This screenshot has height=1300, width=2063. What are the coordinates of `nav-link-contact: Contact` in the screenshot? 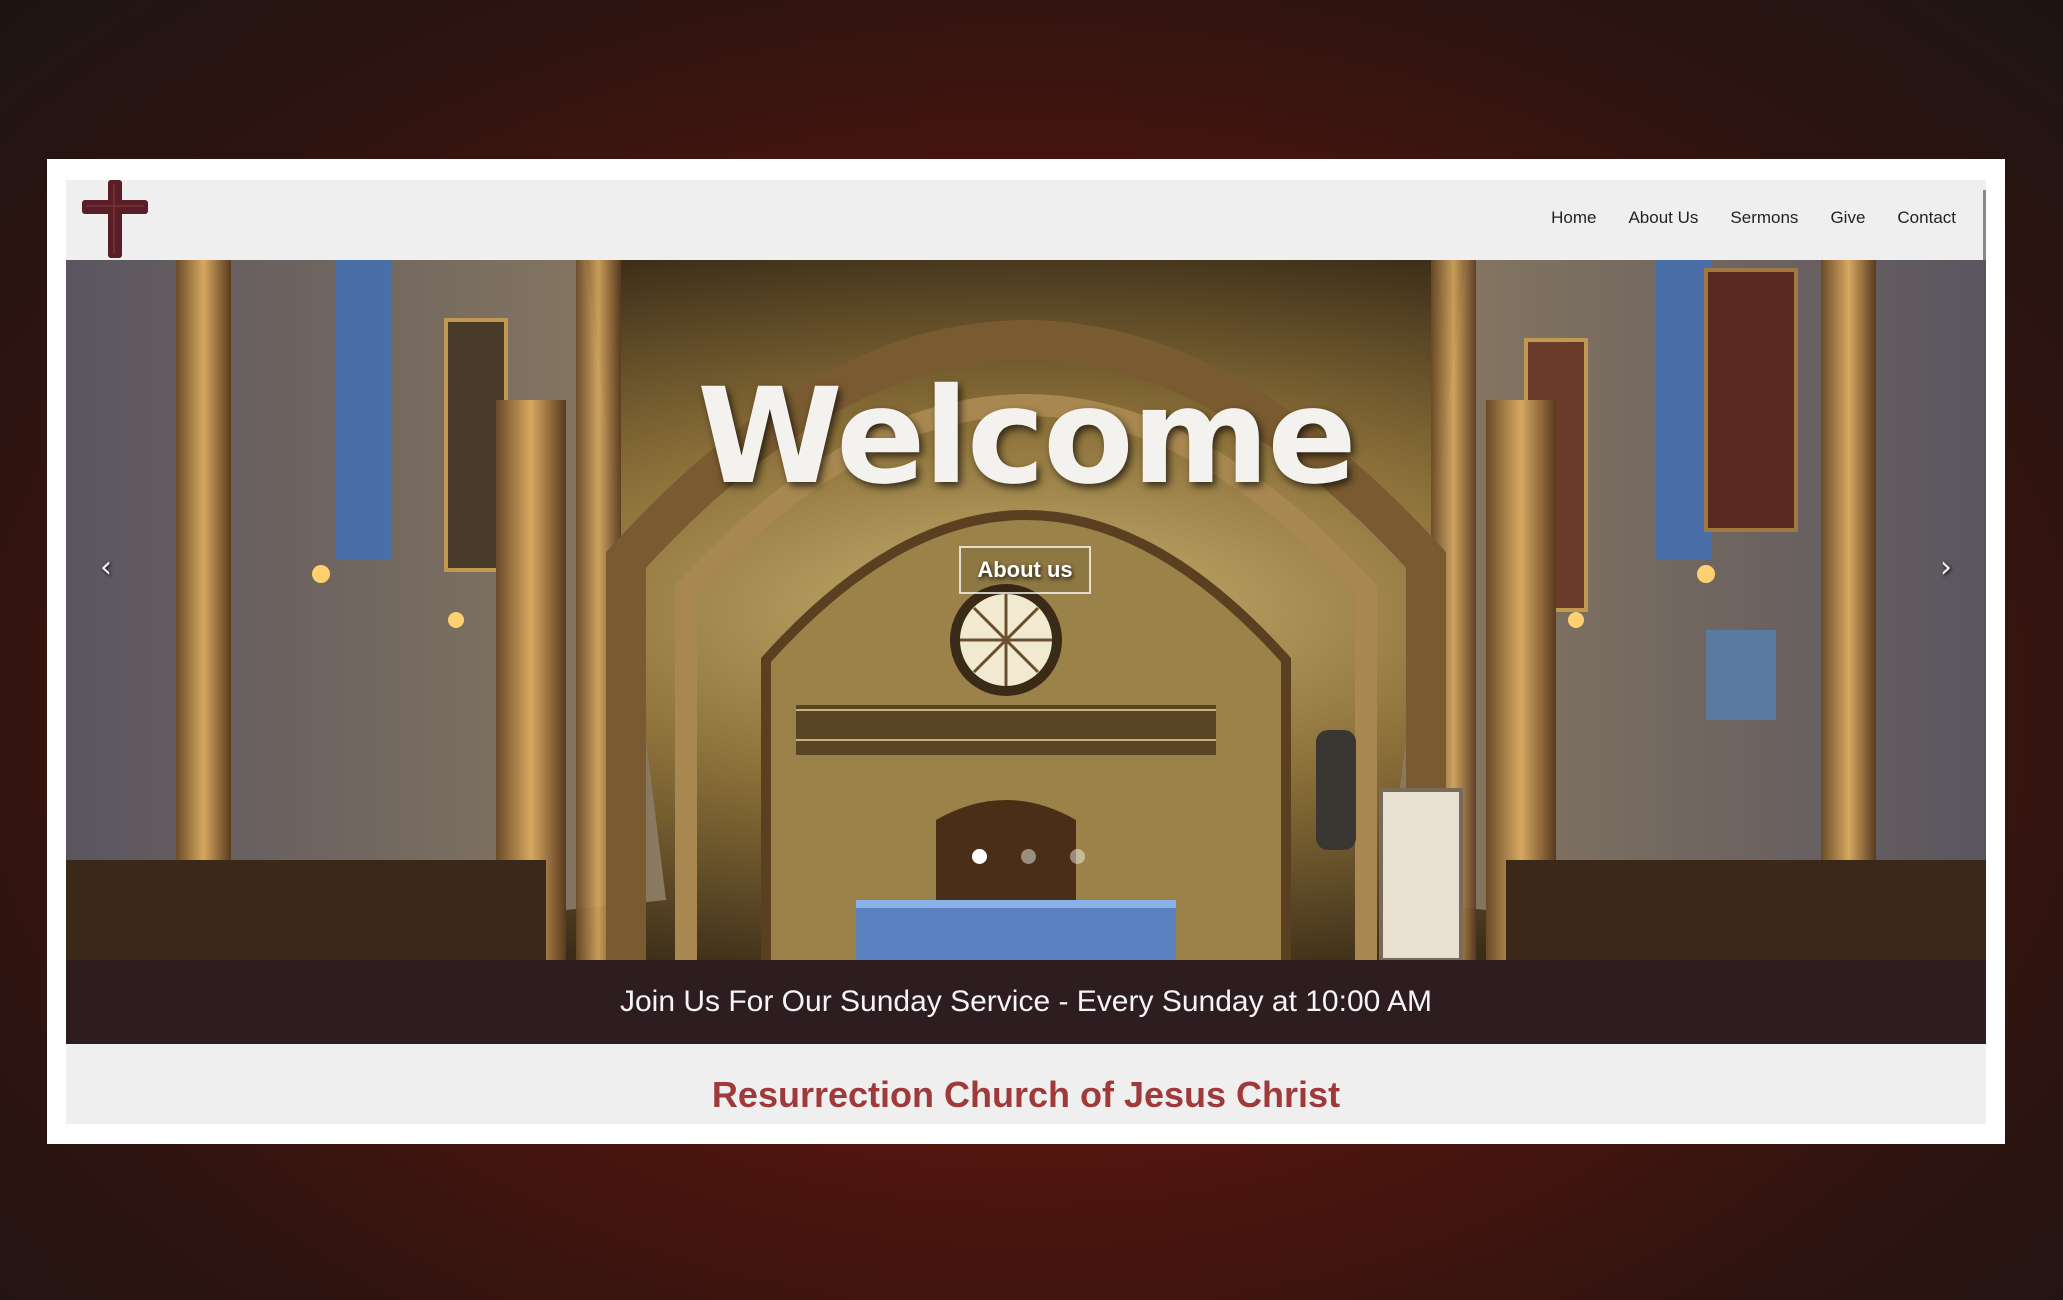 It's located at (1926, 218).